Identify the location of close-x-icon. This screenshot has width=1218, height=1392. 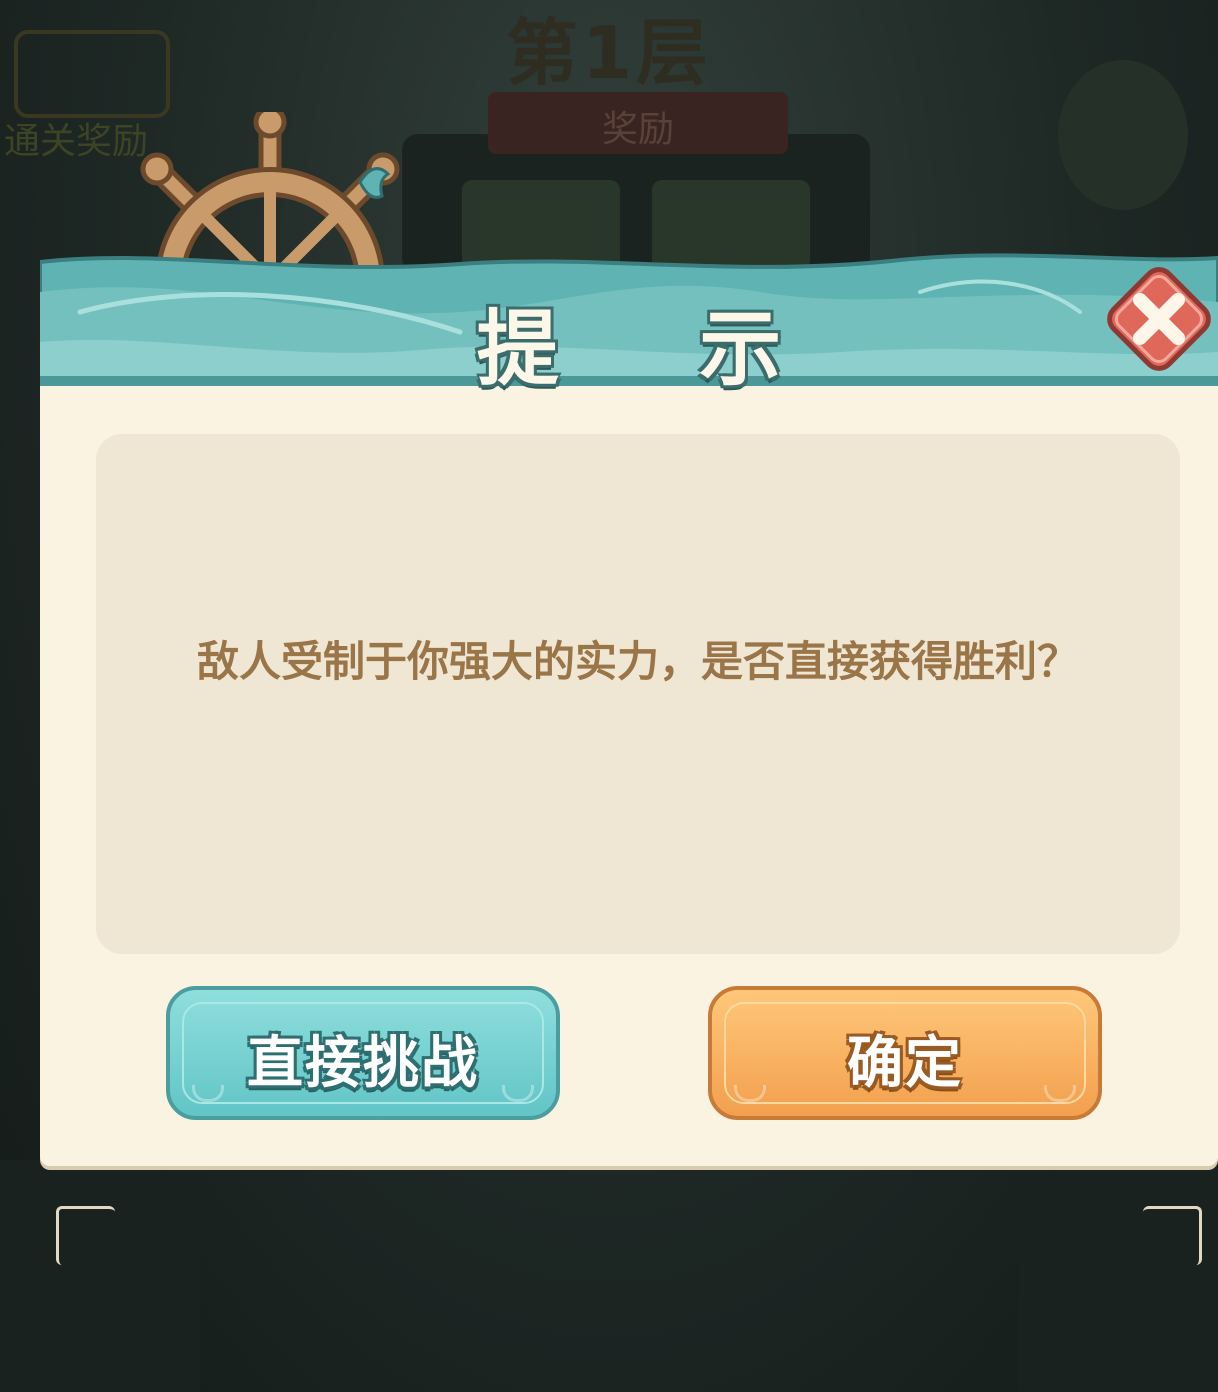
(1159, 319).